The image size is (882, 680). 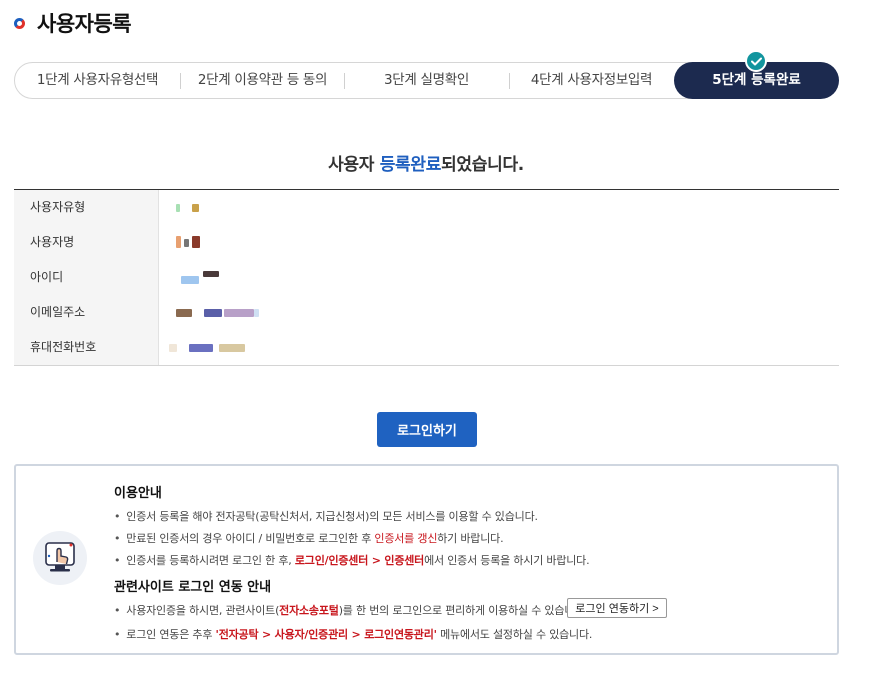 I want to click on renew-cert-emphasis: 인증서를 갱신, so click(x=406, y=538).